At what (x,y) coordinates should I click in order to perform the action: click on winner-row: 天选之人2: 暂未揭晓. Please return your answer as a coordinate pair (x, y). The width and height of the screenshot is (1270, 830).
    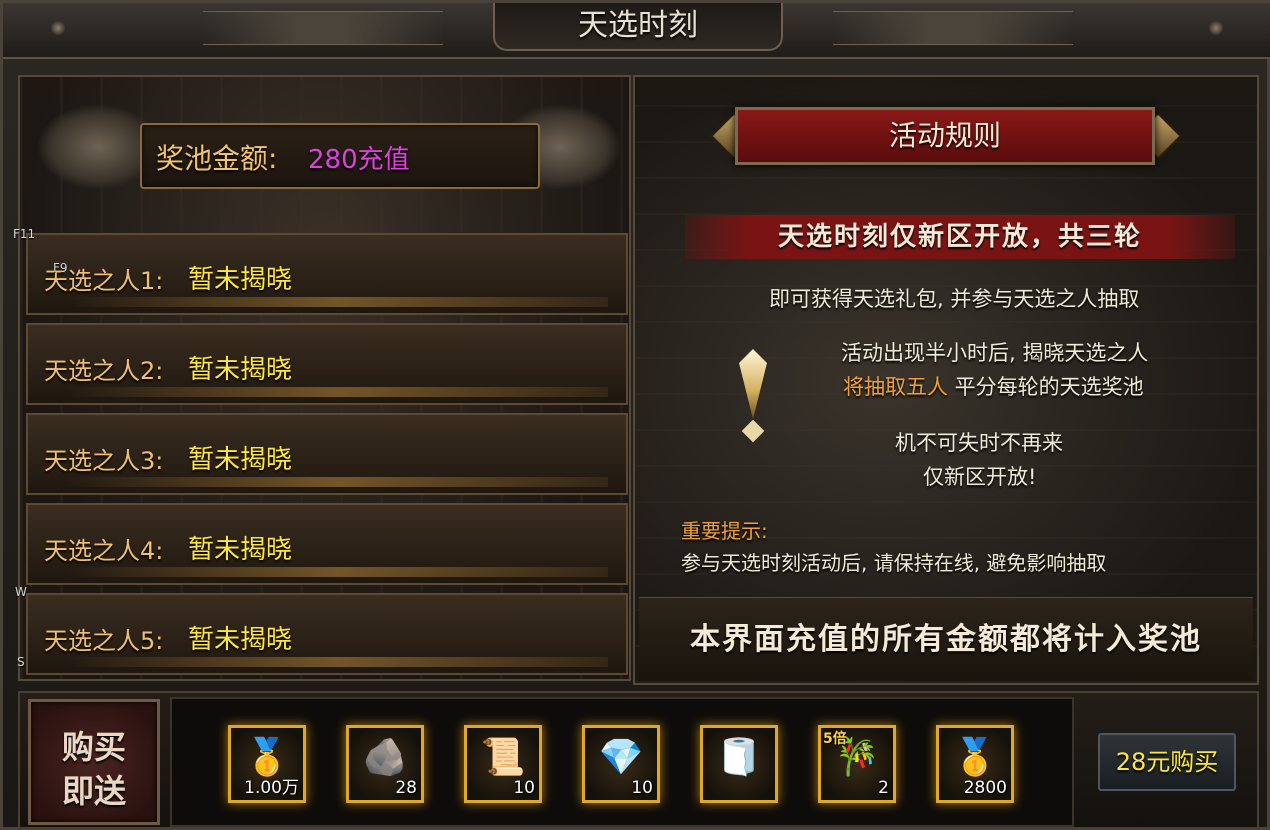
    Looking at the image, I should click on (327, 364).